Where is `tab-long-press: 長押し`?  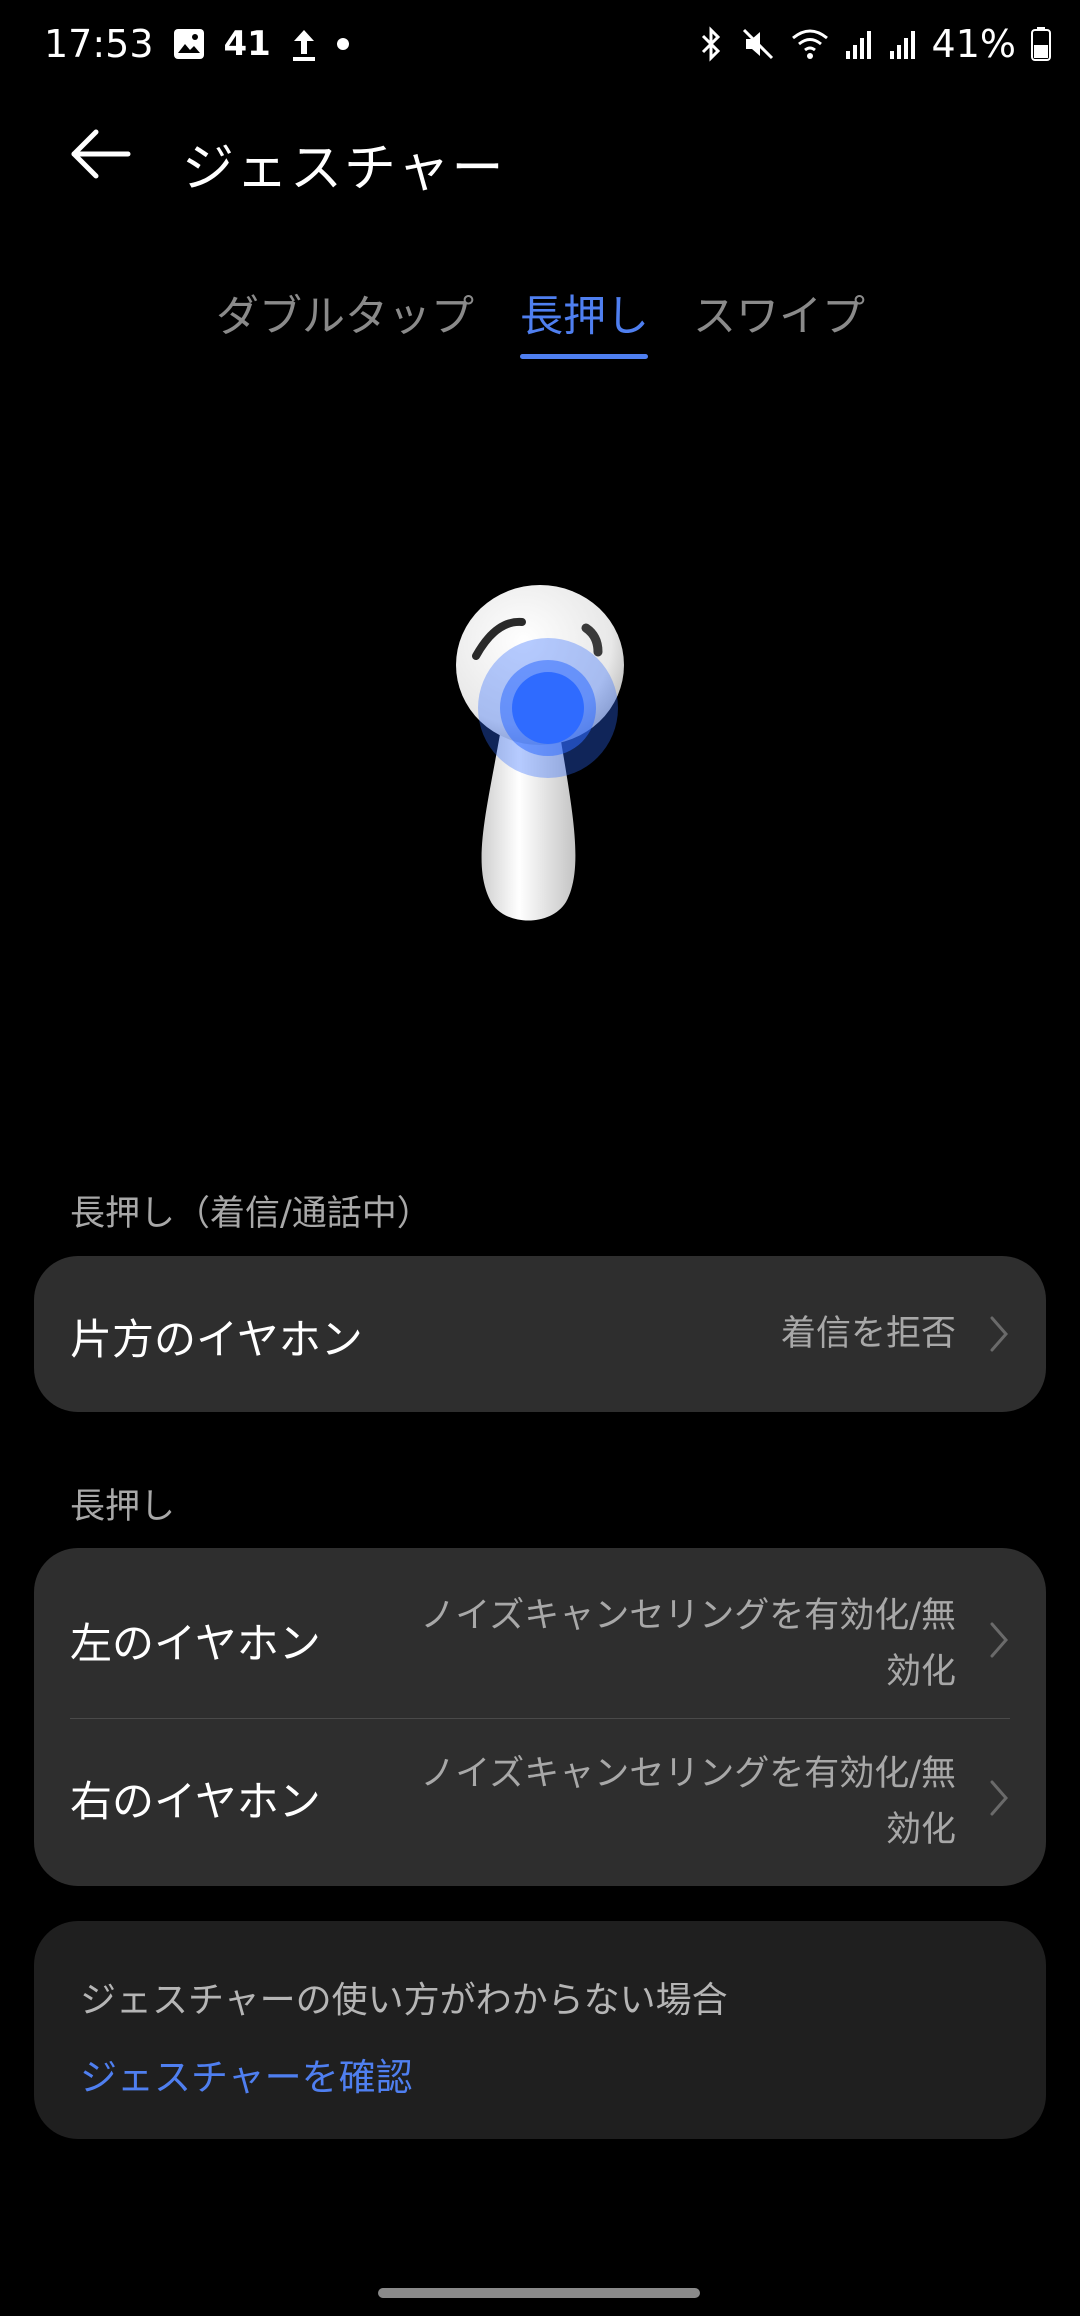
tab-long-press: 長押し is located at coordinates (584, 313).